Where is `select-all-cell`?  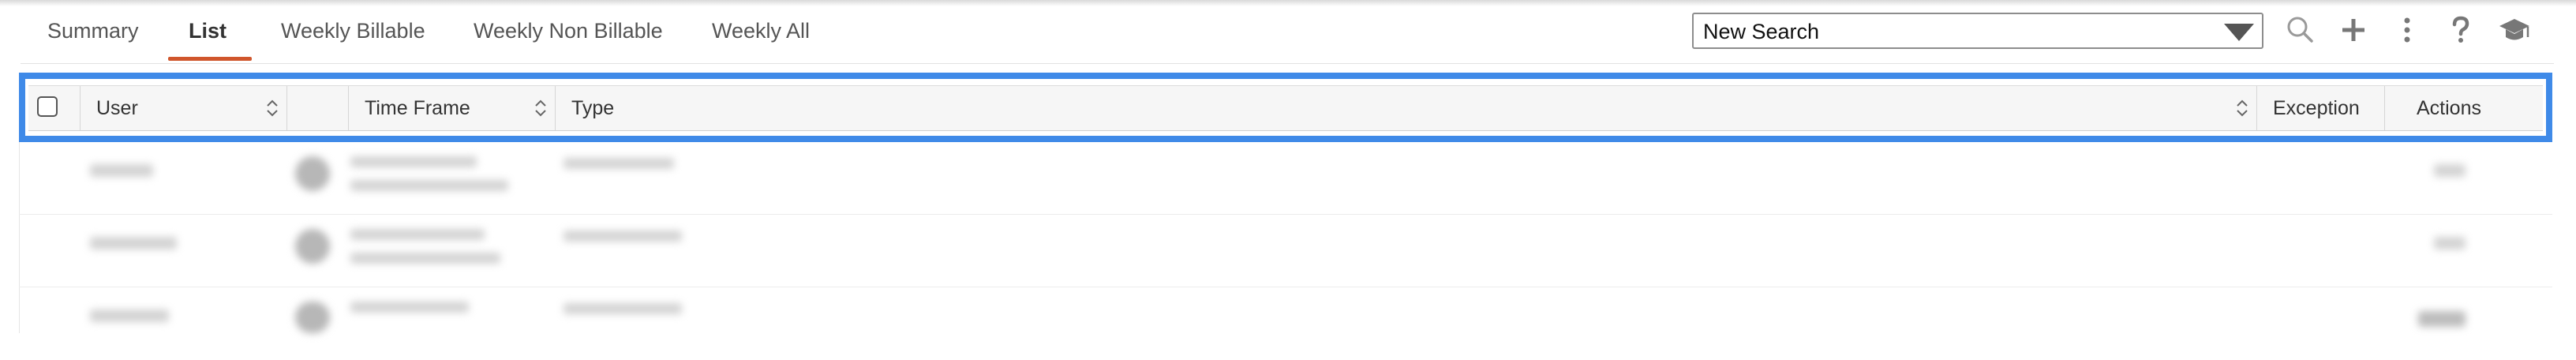 select-all-cell is located at coordinates (54, 108).